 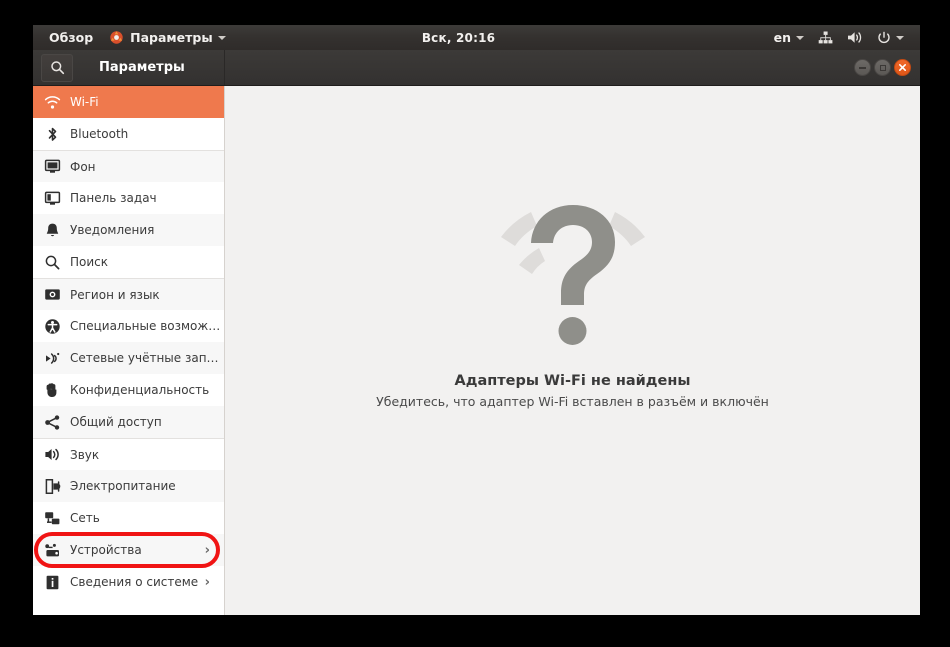 I want to click on window-controls, so click(x=887, y=67).